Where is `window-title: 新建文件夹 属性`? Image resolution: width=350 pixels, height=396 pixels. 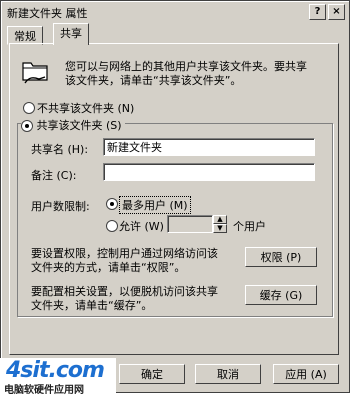 window-title: 新建文件夹 属性 is located at coordinates (47, 13).